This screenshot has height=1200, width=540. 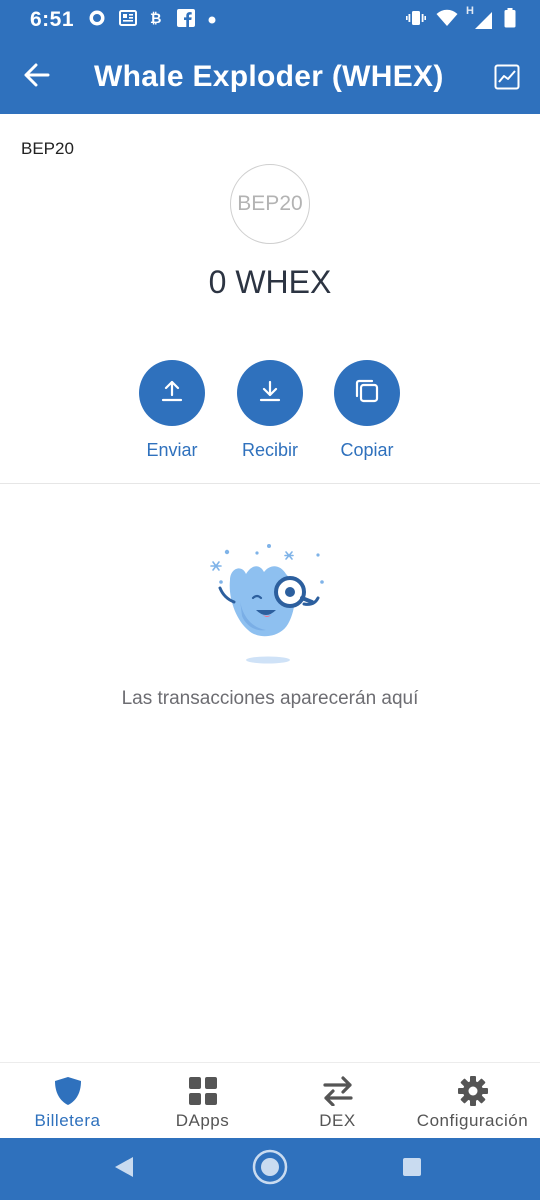 I want to click on nav-label-dex: DEX, so click(x=337, y=1120).